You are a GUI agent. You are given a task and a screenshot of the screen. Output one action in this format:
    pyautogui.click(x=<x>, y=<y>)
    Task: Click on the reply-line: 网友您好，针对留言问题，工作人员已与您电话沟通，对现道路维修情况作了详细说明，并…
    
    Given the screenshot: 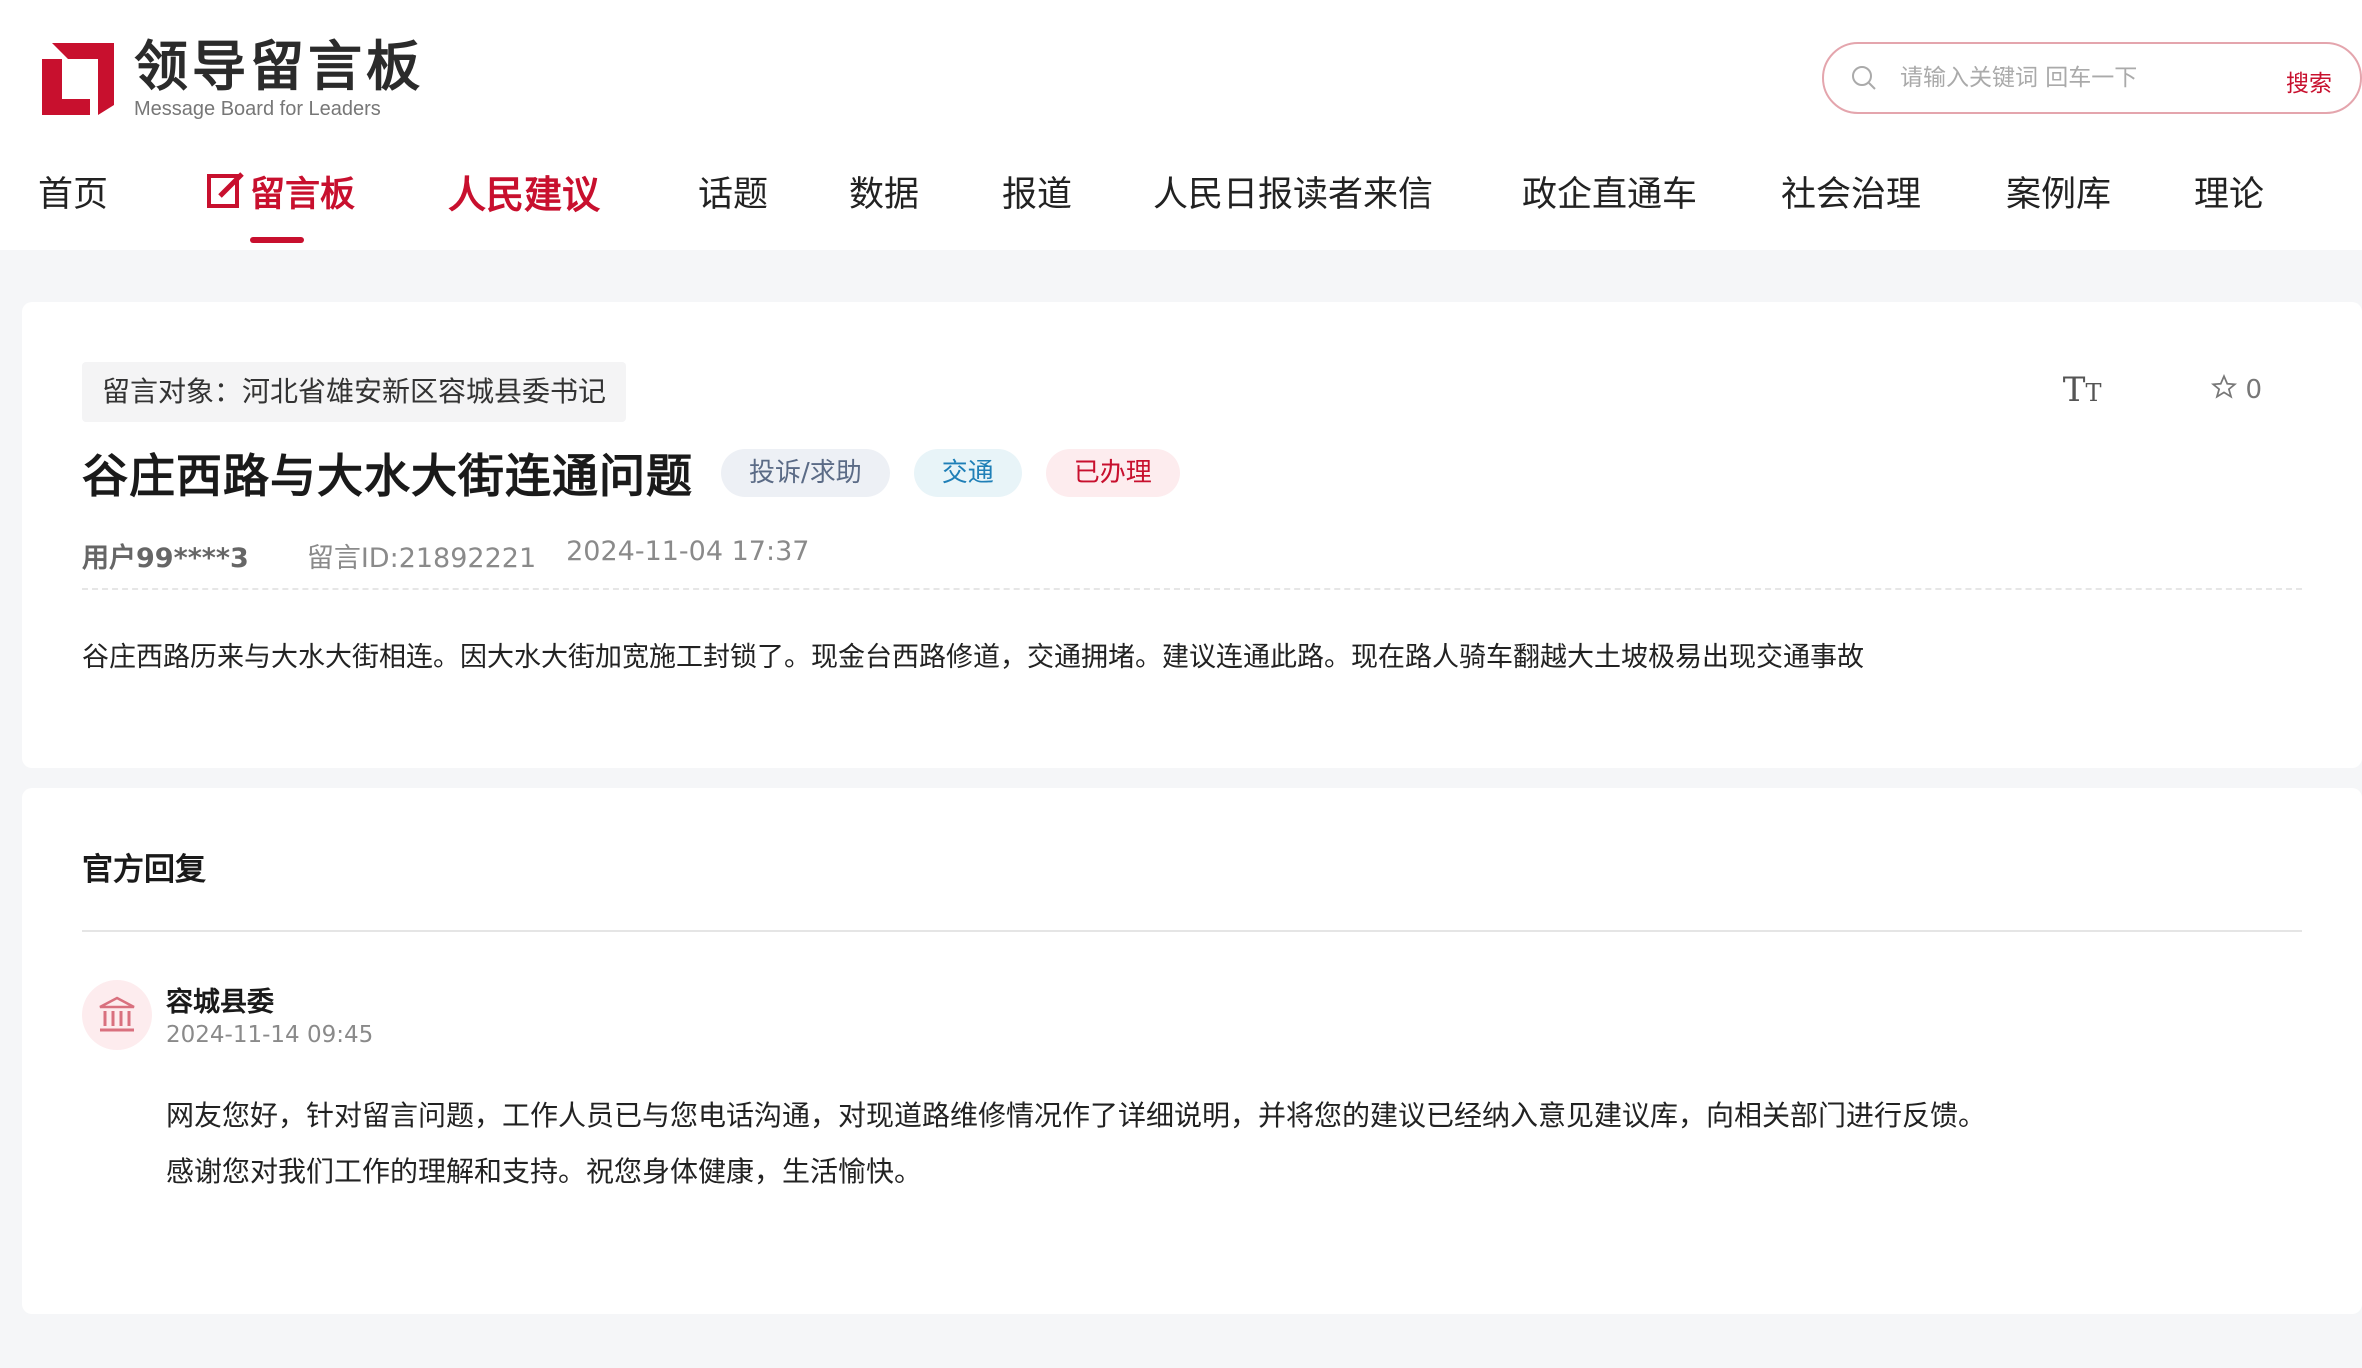 What is the action you would take?
    pyautogui.click(x=1076, y=1115)
    